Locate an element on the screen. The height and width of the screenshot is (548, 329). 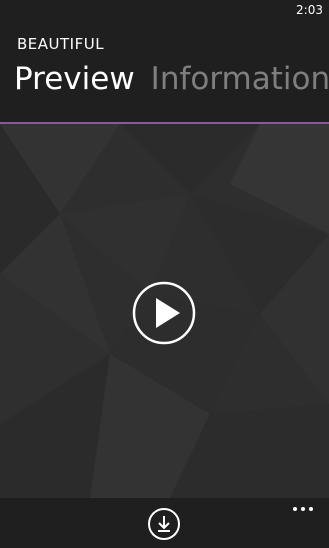
app-bar is located at coordinates (164, 523).